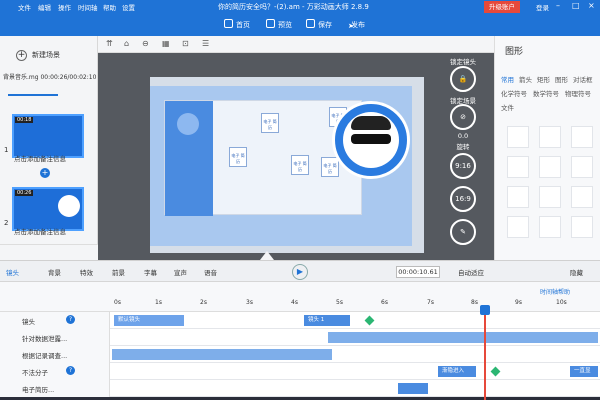 The width and height of the screenshot is (600, 400). What do you see at coordinates (88, 7) in the screenshot?
I see `menu-timeline: 时间轴` at bounding box center [88, 7].